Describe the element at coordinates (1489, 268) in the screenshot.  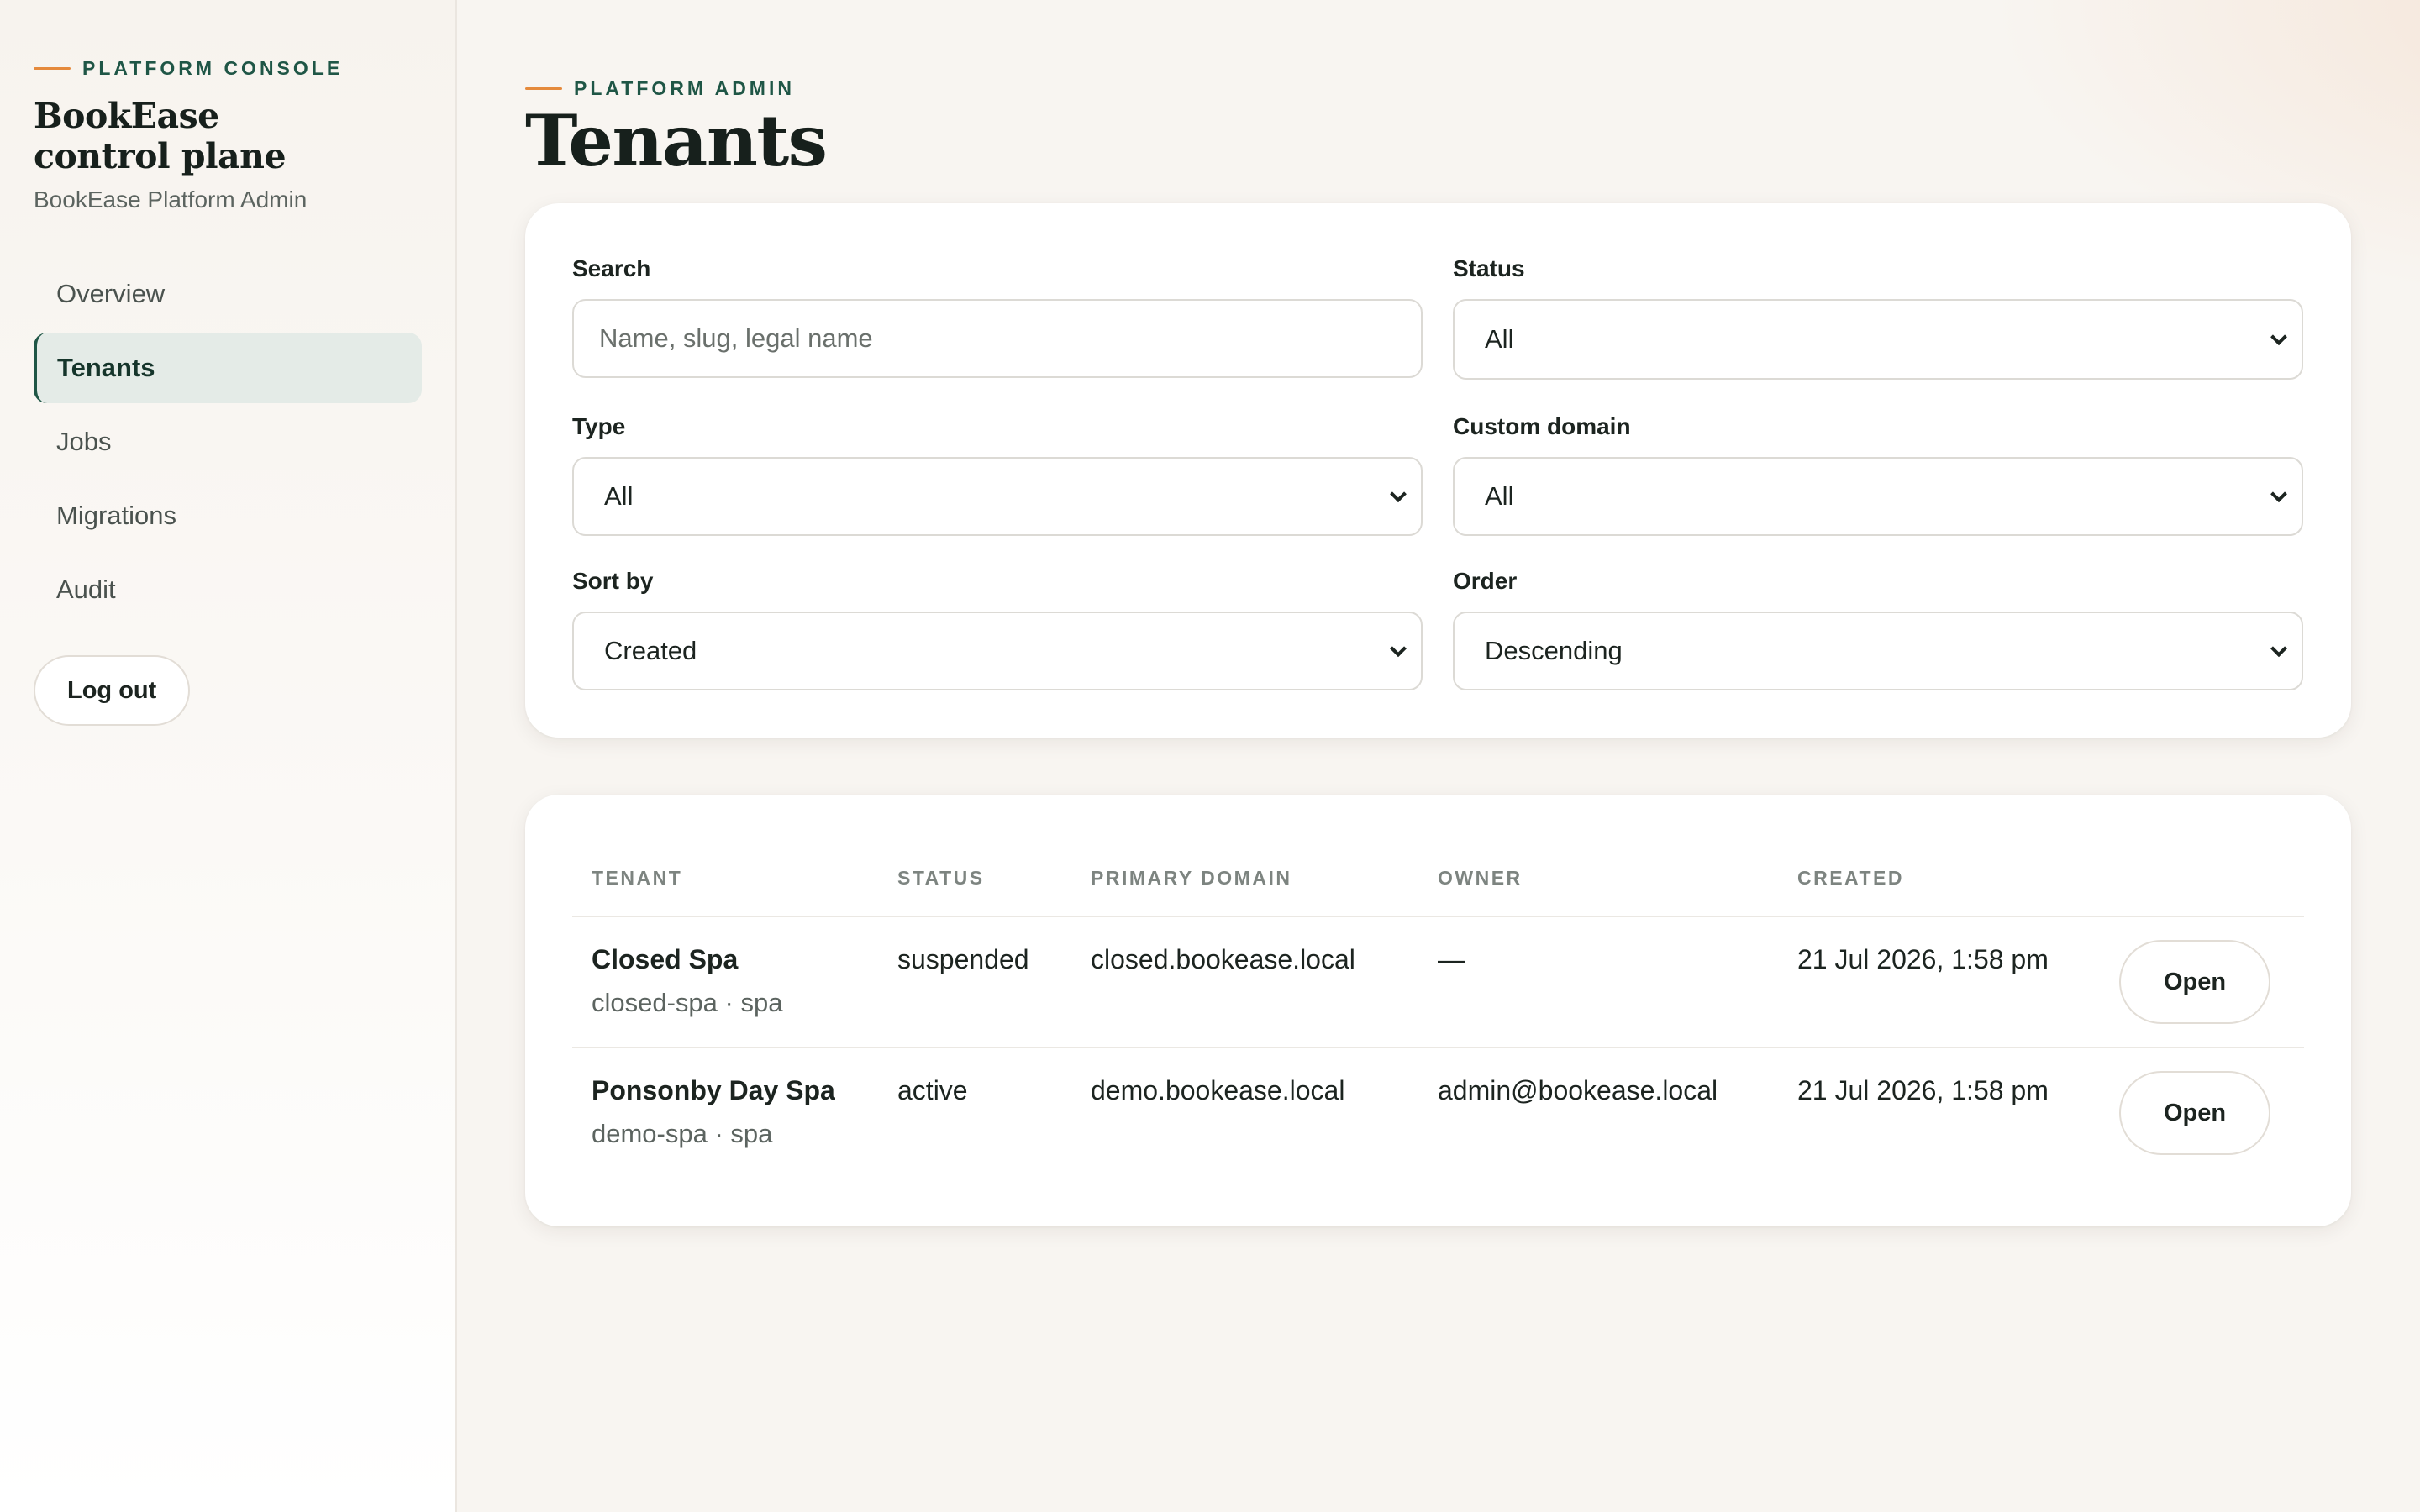
I see `status-label: Status` at that location.